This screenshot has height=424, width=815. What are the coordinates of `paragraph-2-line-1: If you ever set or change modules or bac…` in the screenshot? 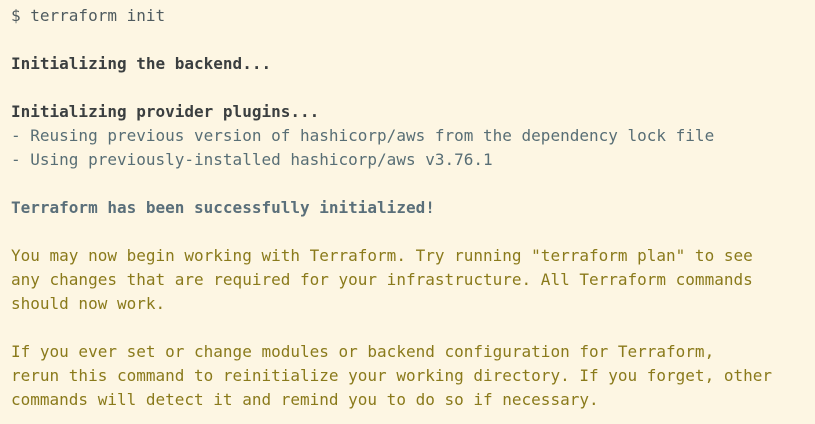 It's located at (363, 351).